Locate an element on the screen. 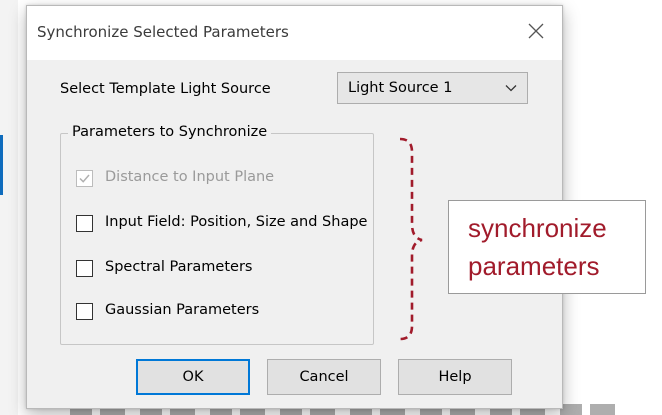  dropdown-selected-value: Light Source 1 is located at coordinates (400, 88).